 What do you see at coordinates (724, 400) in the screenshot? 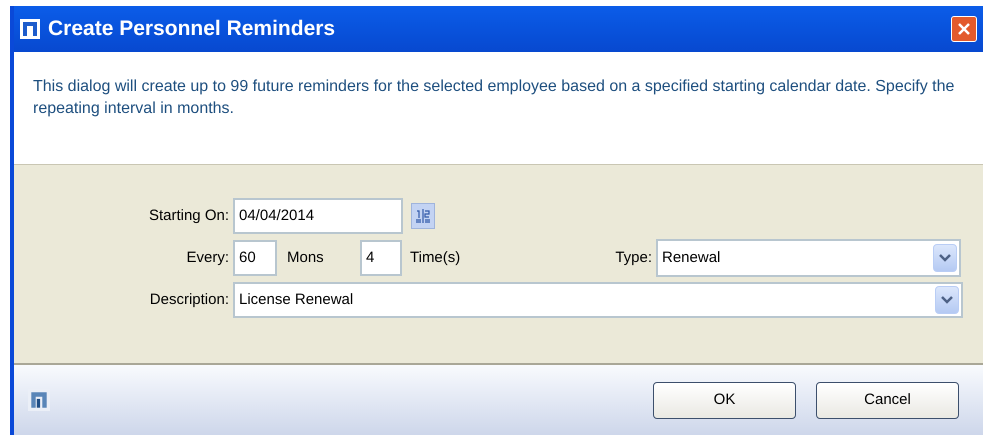
I see `dialog-button: OK` at bounding box center [724, 400].